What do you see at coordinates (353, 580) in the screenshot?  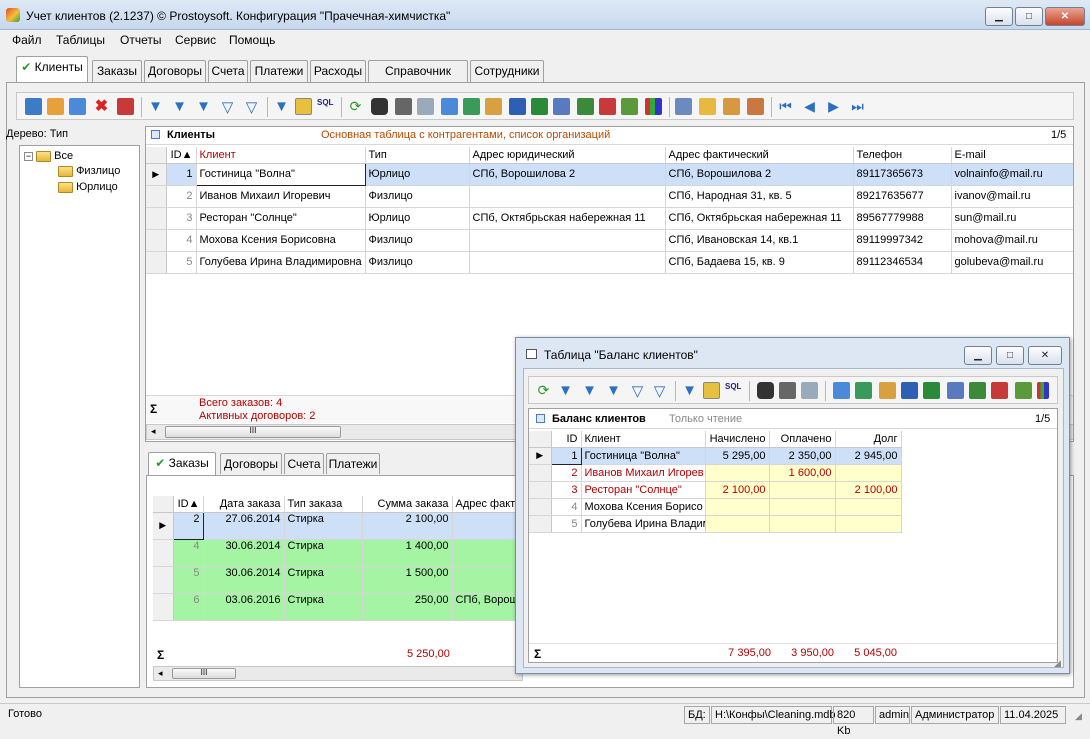 I see `table-row: 5 30.06.2014 Стирка 1 500,00` at bounding box center [353, 580].